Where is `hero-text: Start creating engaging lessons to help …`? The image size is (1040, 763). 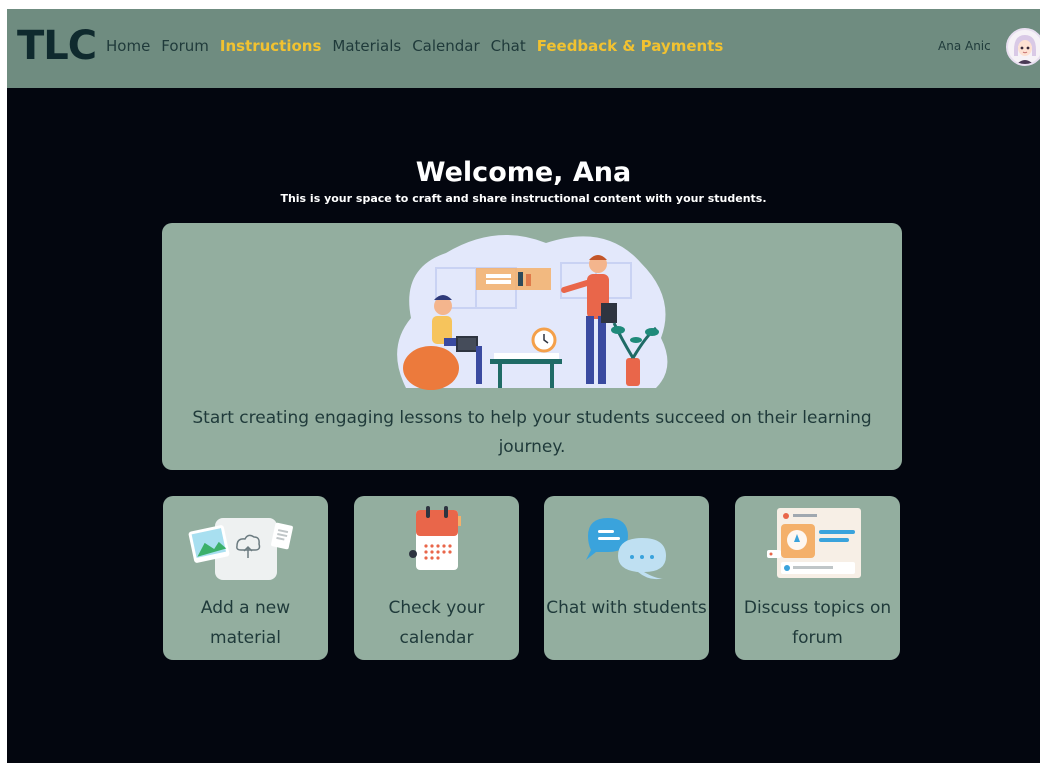 hero-text: Start creating engaging lessons to help … is located at coordinates (532, 432).